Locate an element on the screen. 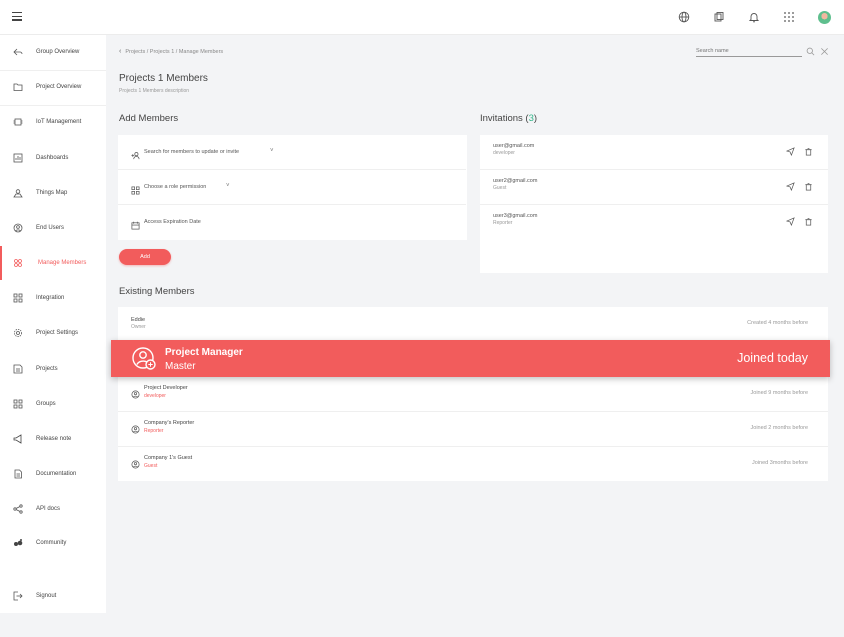  role-select: Choose a role permission ˅ is located at coordinates (292, 187).